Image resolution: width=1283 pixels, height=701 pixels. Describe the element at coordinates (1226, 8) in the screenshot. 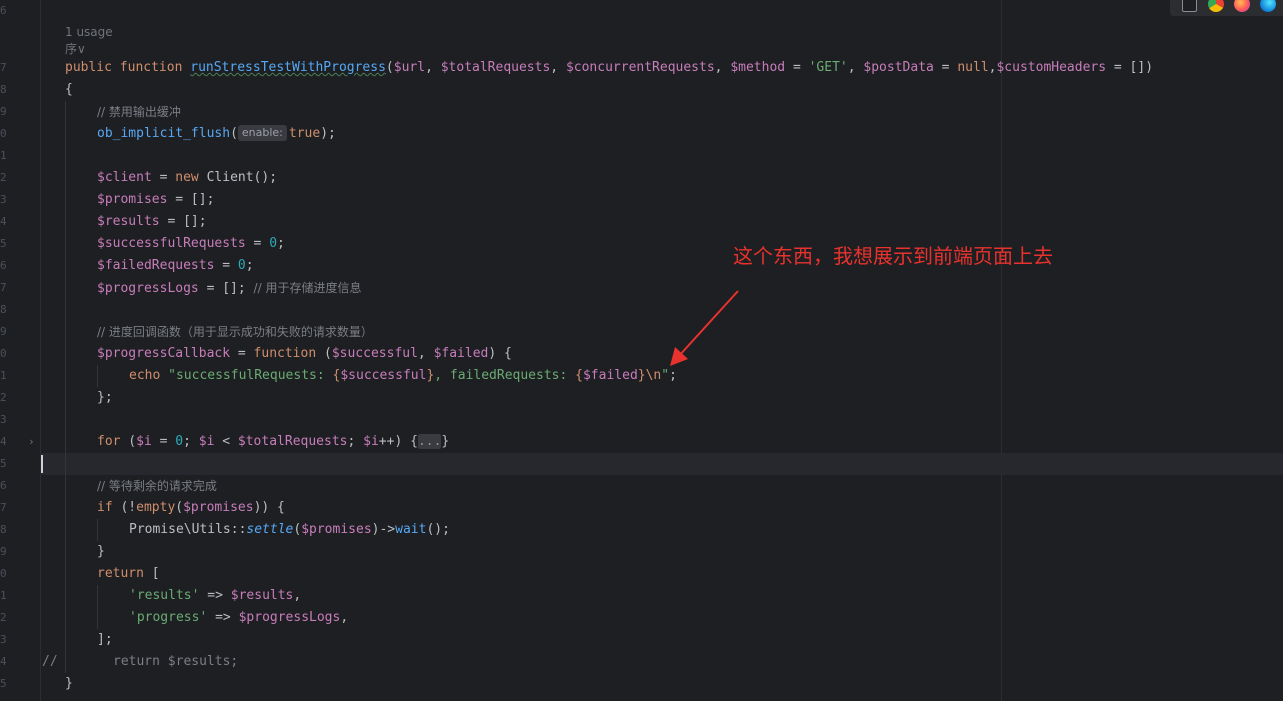

I see `taskbar-tray` at that location.